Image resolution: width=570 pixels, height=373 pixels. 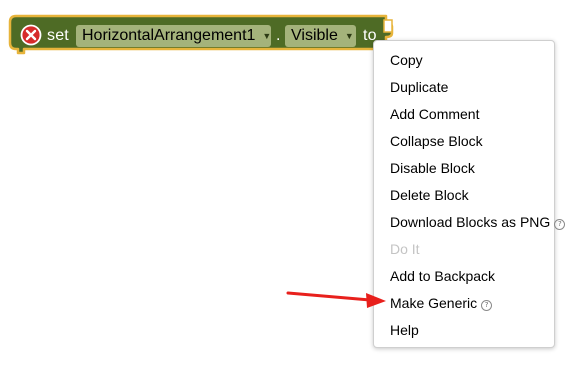 I want to click on menu-item-label: Help, so click(x=404, y=330).